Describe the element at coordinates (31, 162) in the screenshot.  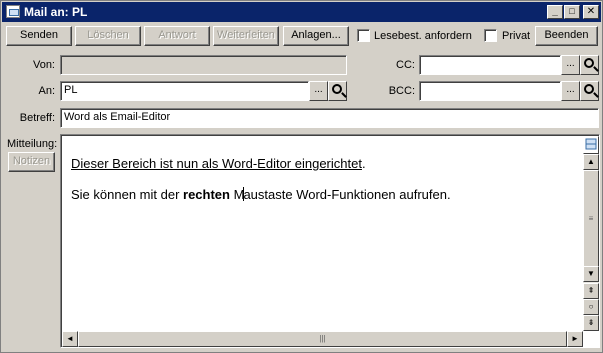
I see `notes-button: Notizen` at that location.